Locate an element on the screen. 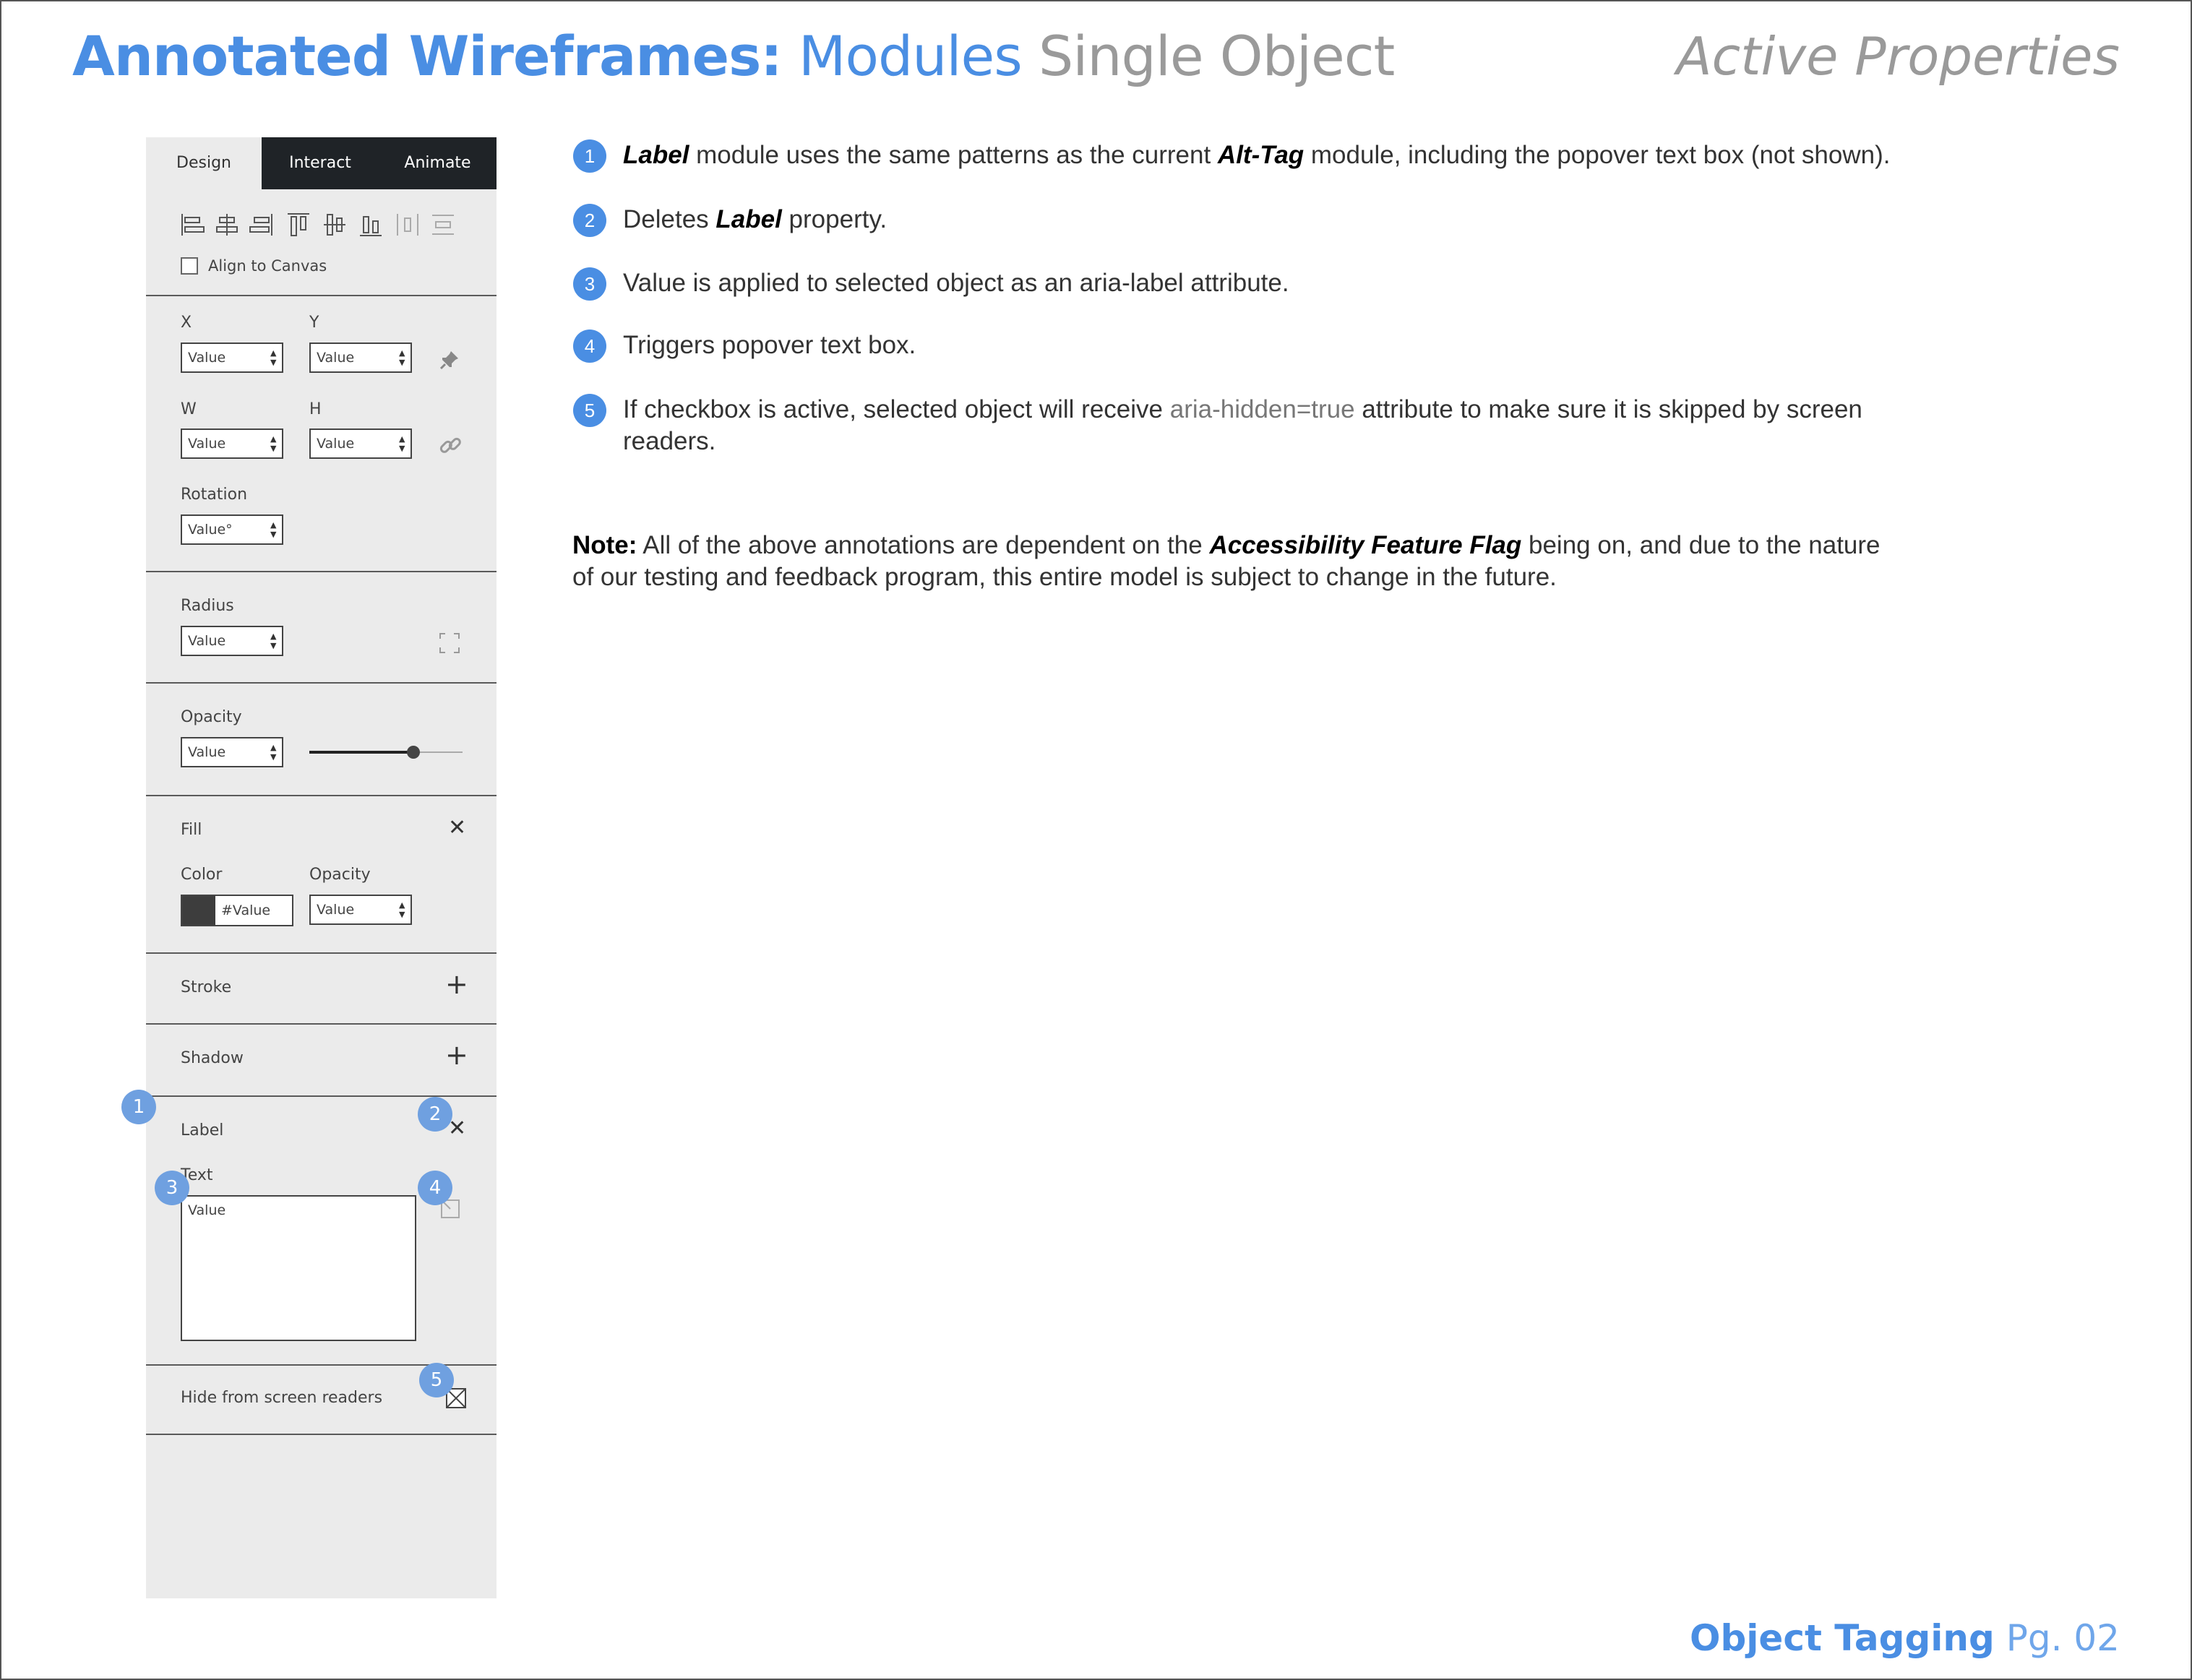 The height and width of the screenshot is (1680, 2192). tab-design: Design is located at coordinates (204, 163).